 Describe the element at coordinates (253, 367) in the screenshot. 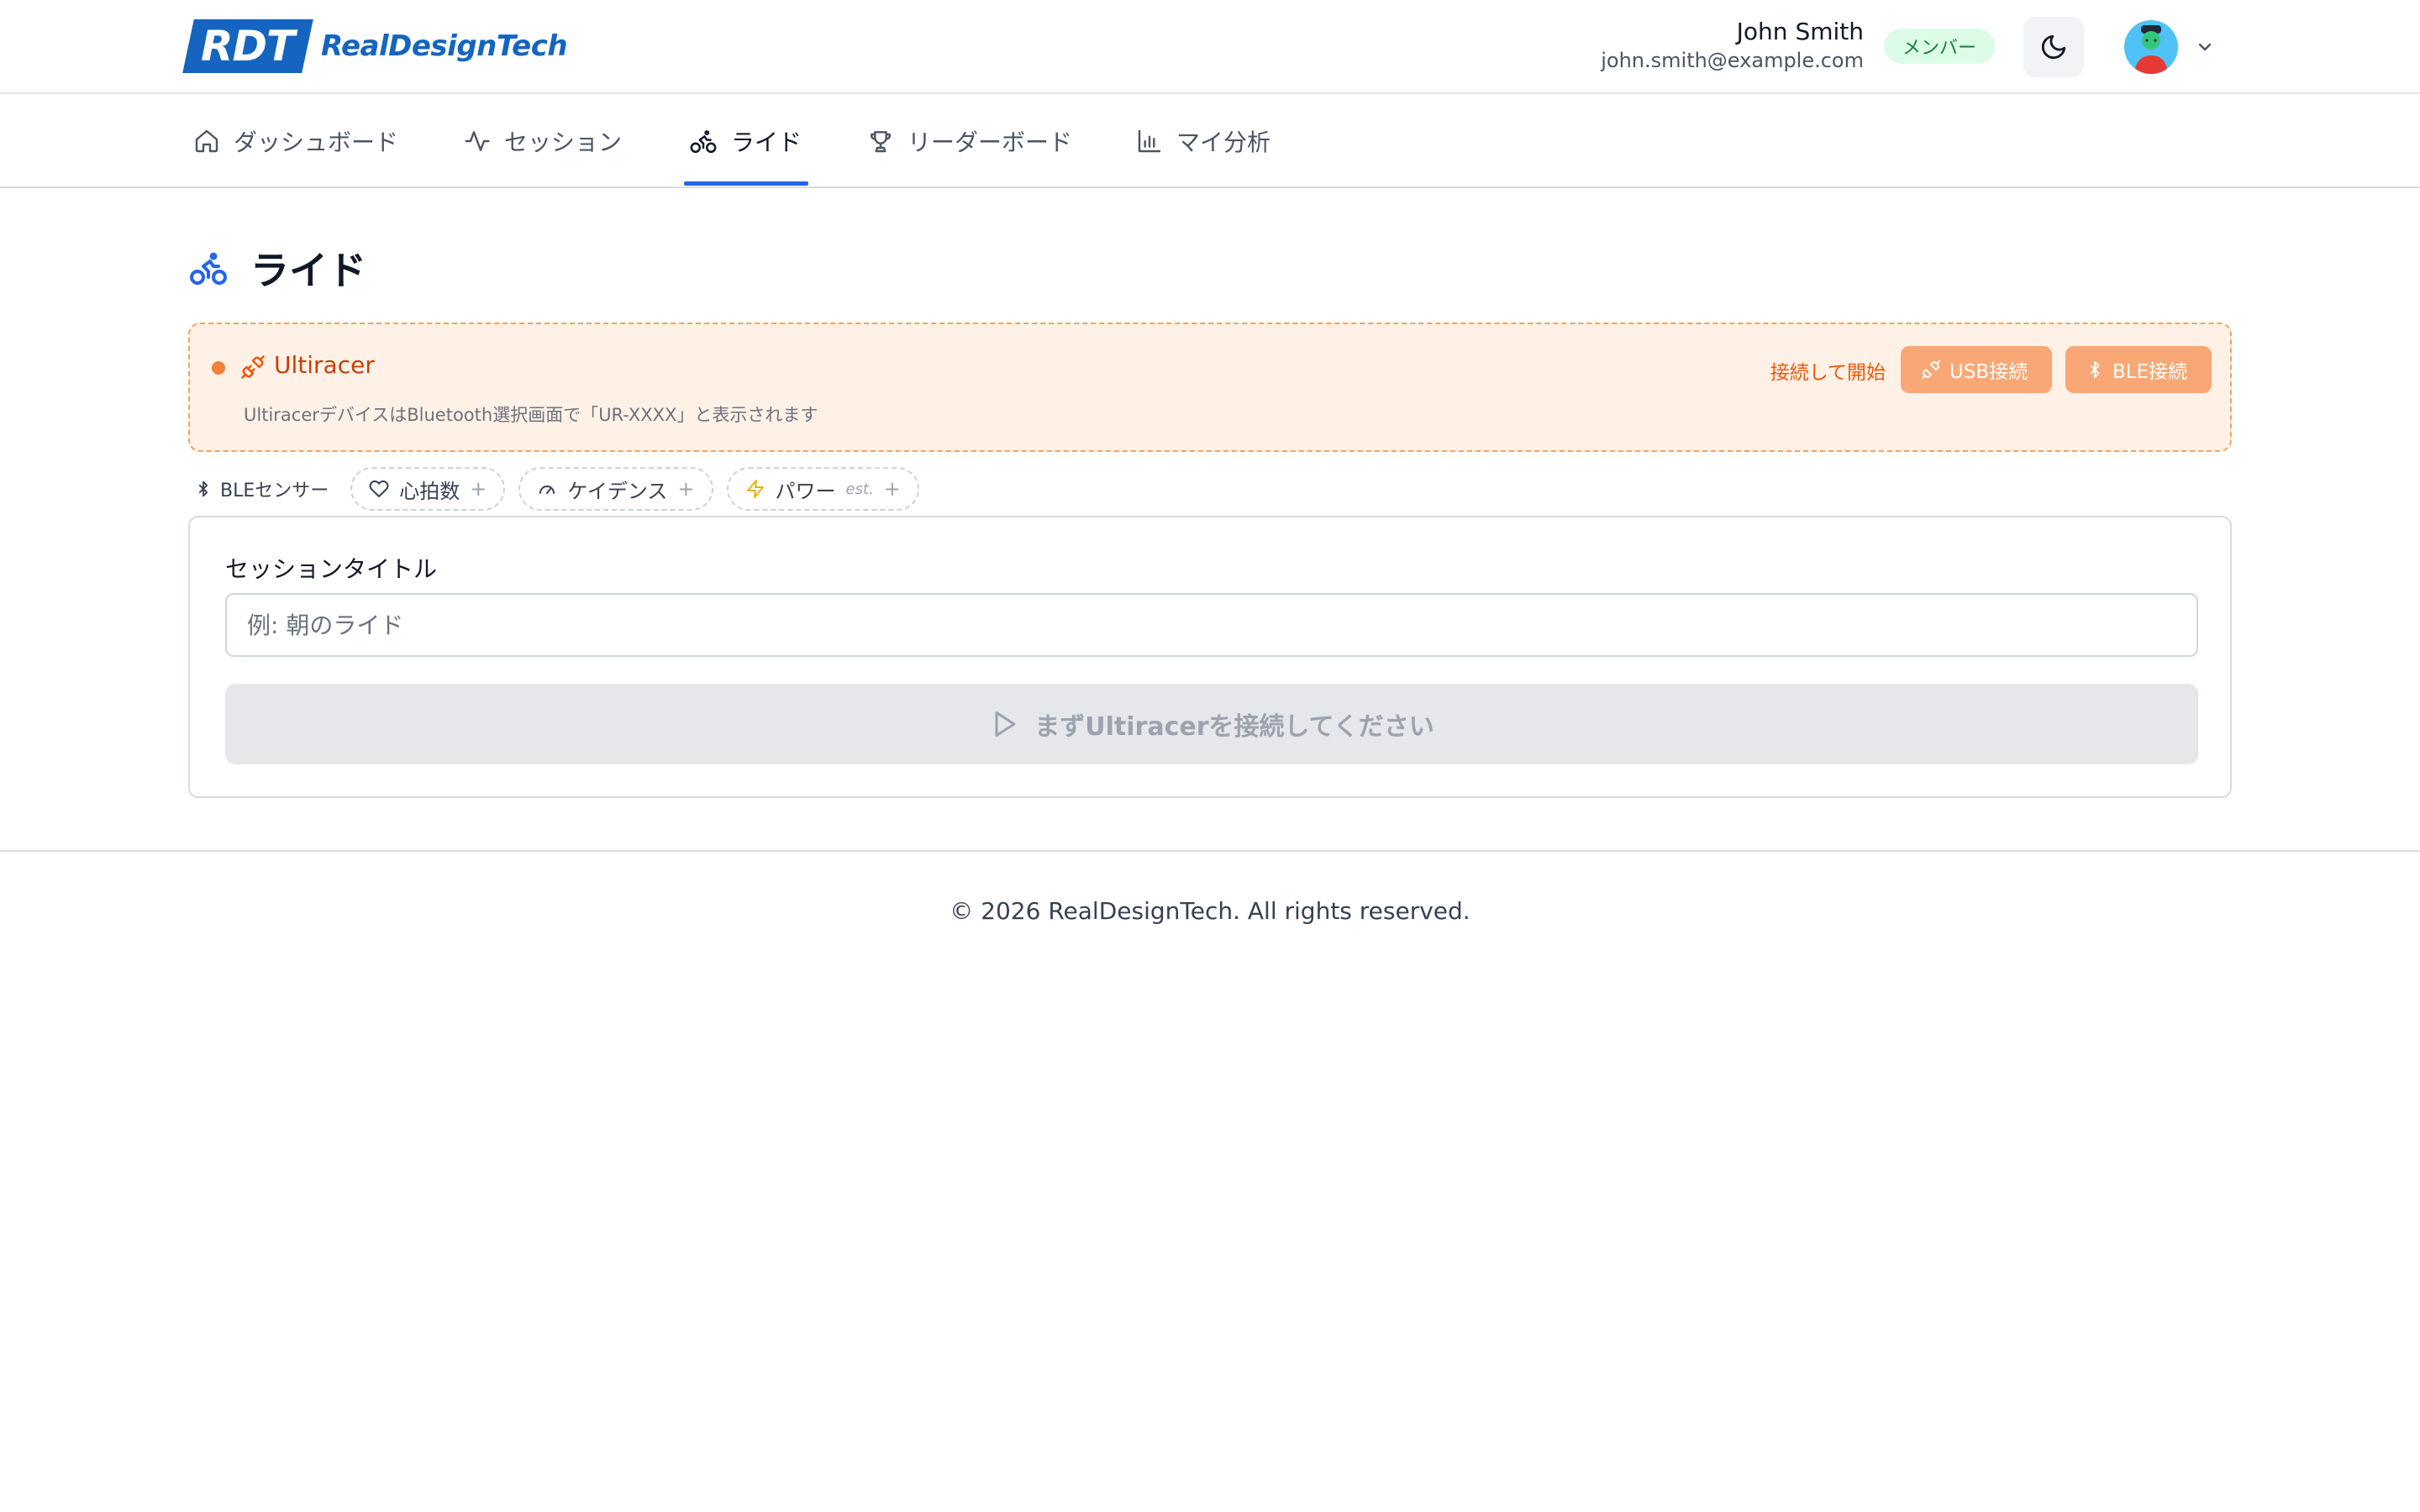

I see `unplug-icon` at that location.